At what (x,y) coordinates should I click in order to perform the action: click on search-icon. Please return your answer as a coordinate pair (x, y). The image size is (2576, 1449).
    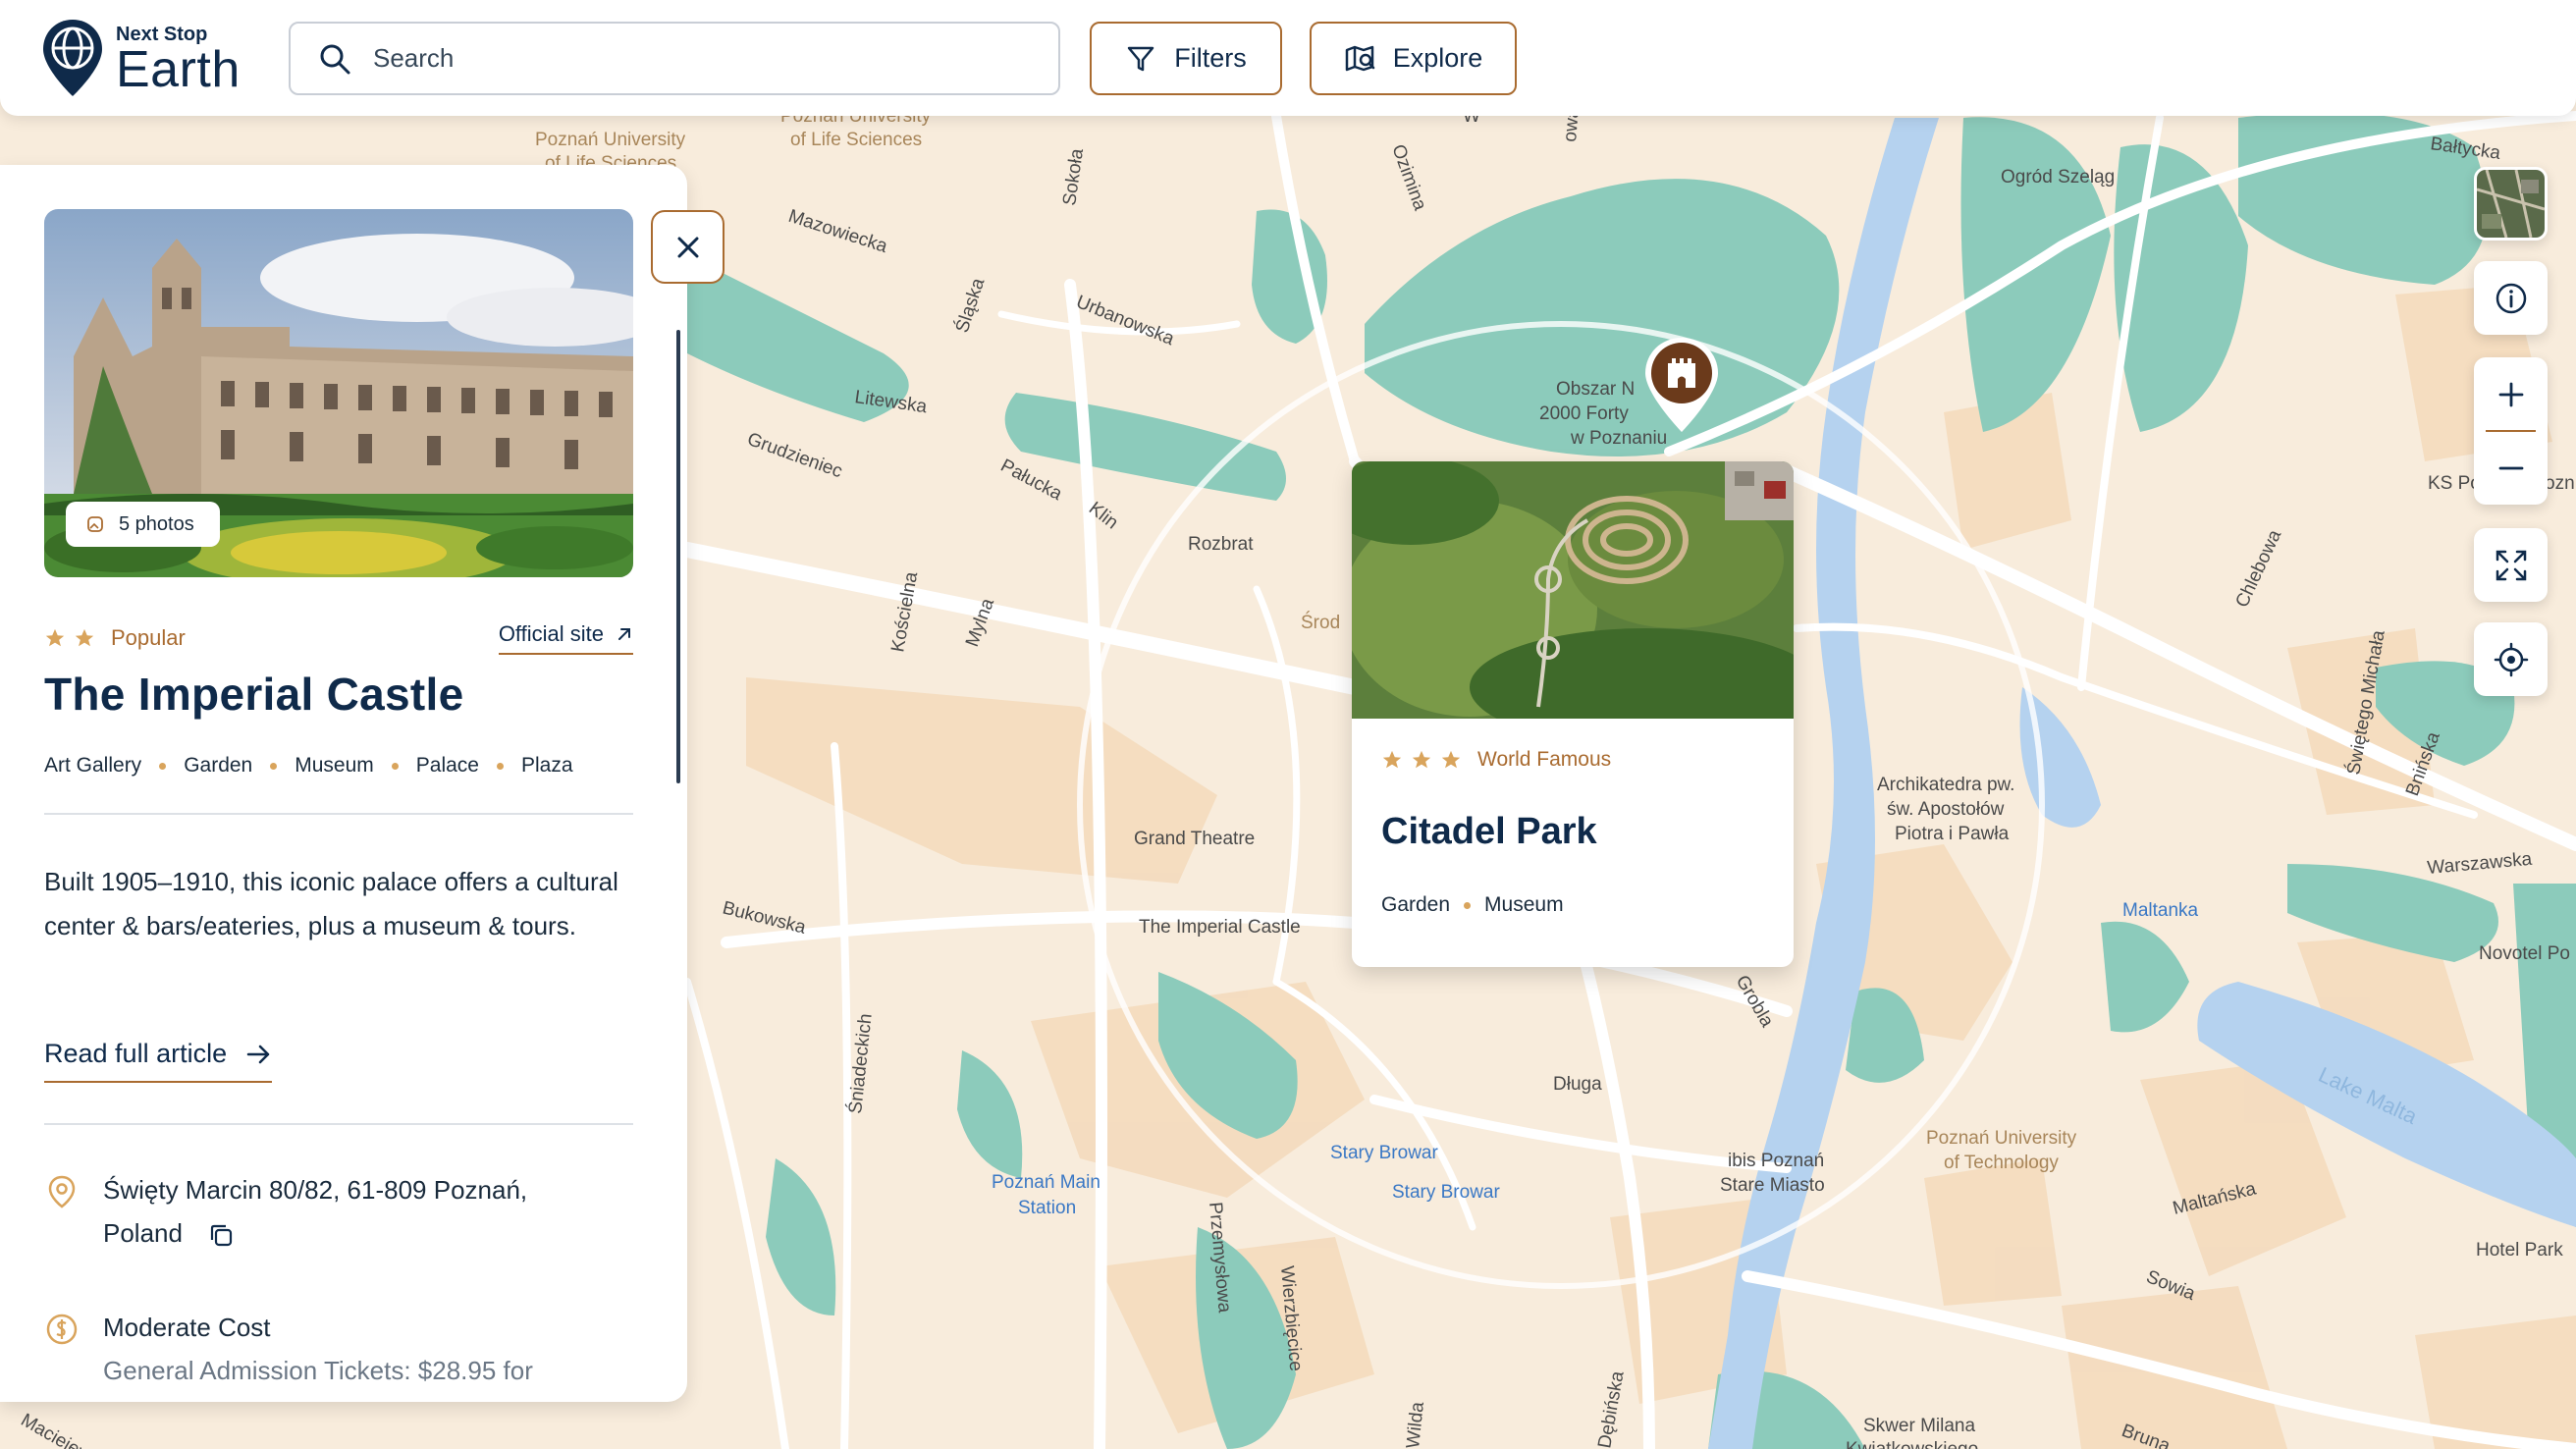
    Looking at the image, I should click on (335, 59).